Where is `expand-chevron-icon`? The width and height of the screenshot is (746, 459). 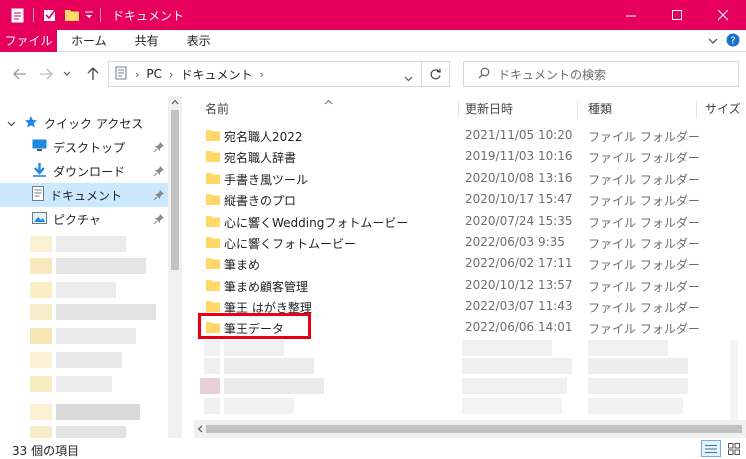 expand-chevron-icon is located at coordinates (11, 123).